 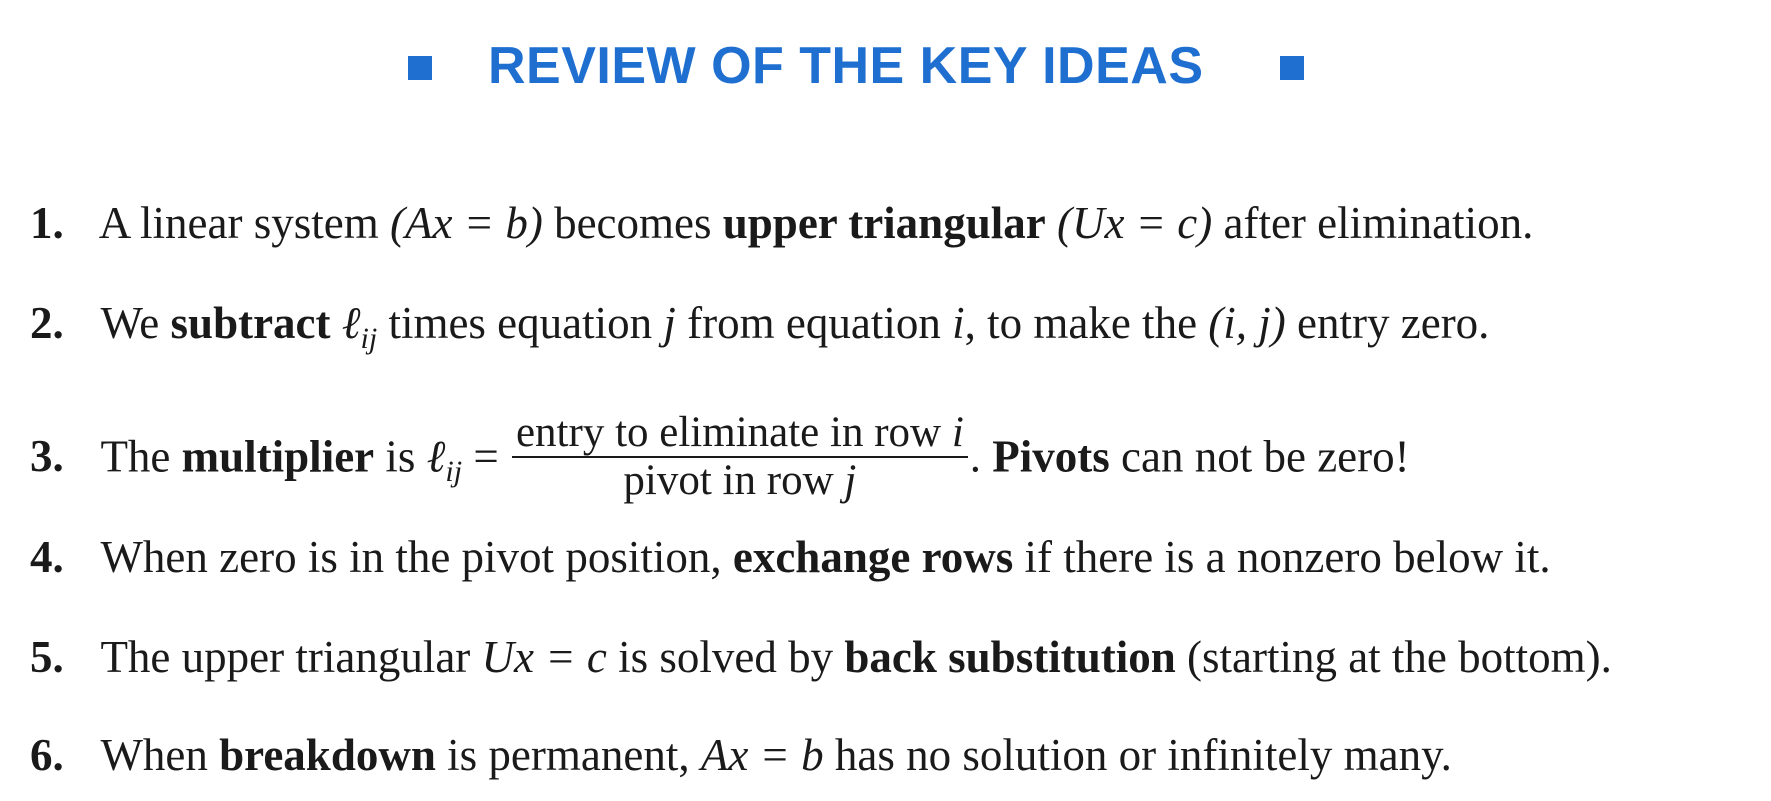 What do you see at coordinates (1393, 323) in the screenshot?
I see `item-text: entry zero.` at bounding box center [1393, 323].